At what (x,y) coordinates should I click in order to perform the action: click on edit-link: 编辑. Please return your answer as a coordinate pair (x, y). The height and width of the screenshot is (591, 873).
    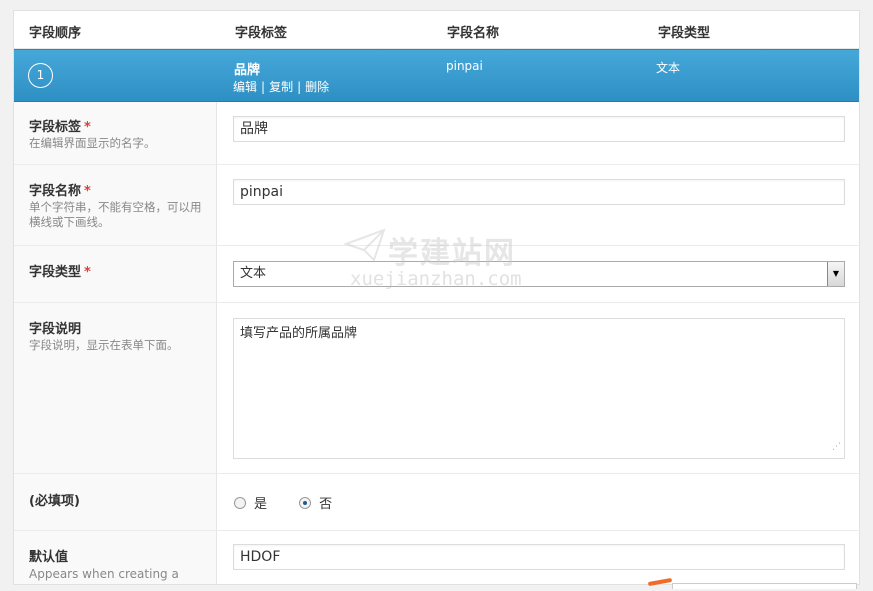
    Looking at the image, I should click on (245, 87).